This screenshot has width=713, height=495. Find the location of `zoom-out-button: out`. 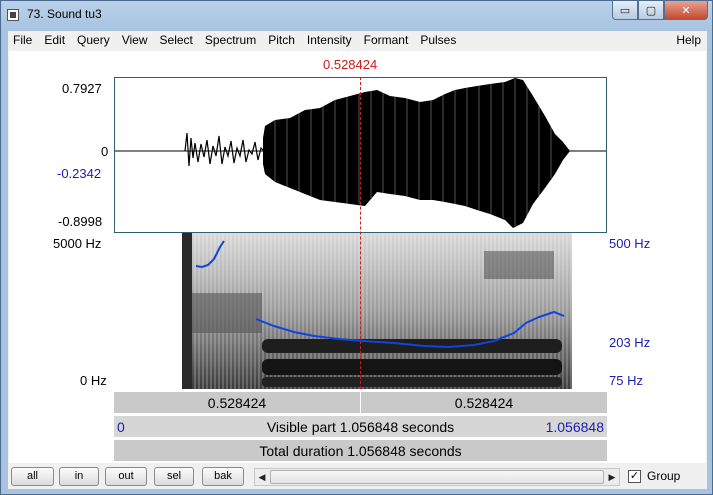

zoom-out-button: out is located at coordinates (126, 476).